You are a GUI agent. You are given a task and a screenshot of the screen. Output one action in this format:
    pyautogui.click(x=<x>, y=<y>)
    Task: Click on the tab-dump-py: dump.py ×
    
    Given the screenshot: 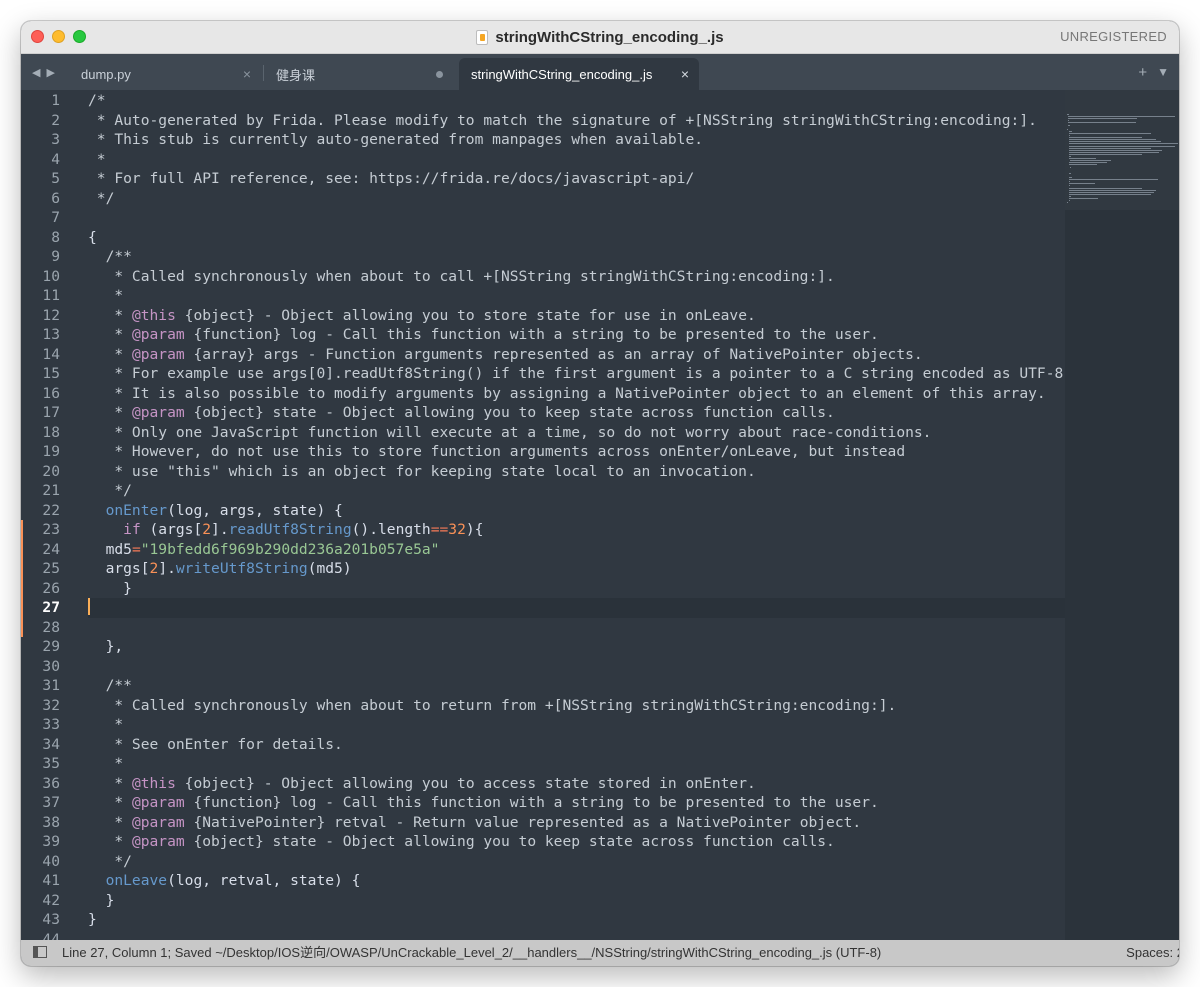 What is the action you would take?
    pyautogui.click(x=171, y=74)
    